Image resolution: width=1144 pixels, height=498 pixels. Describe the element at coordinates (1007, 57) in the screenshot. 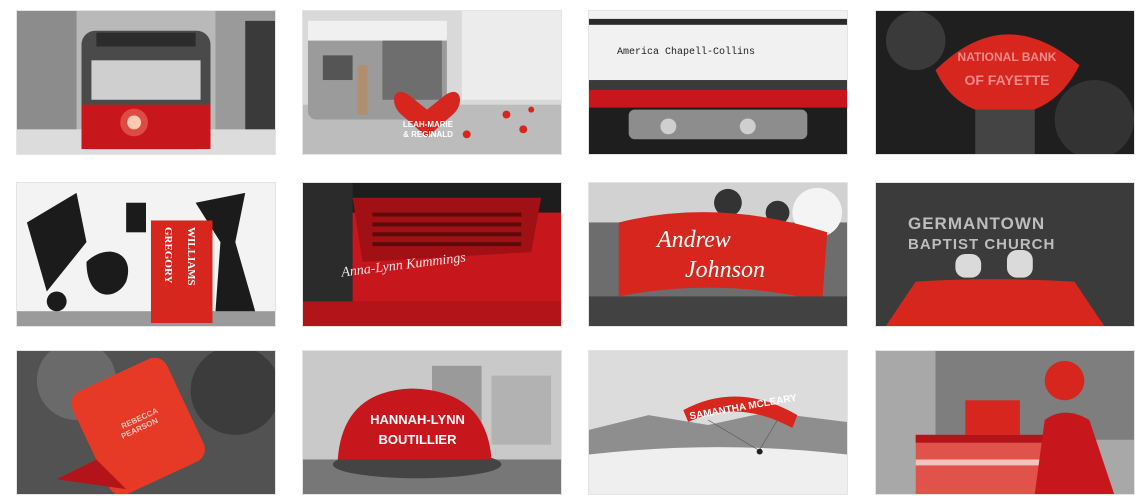

I see `umbrella-text-line-1: NATIONAL BANK` at that location.